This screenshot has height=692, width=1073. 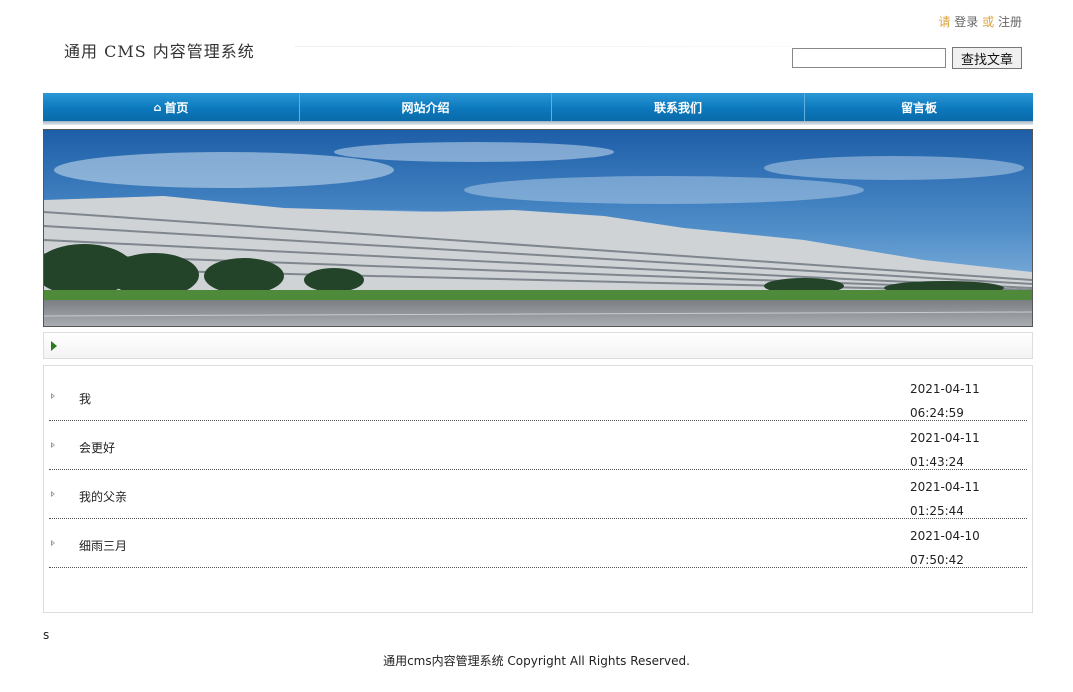 I want to click on search-button: 查找文章, so click(x=987, y=58).